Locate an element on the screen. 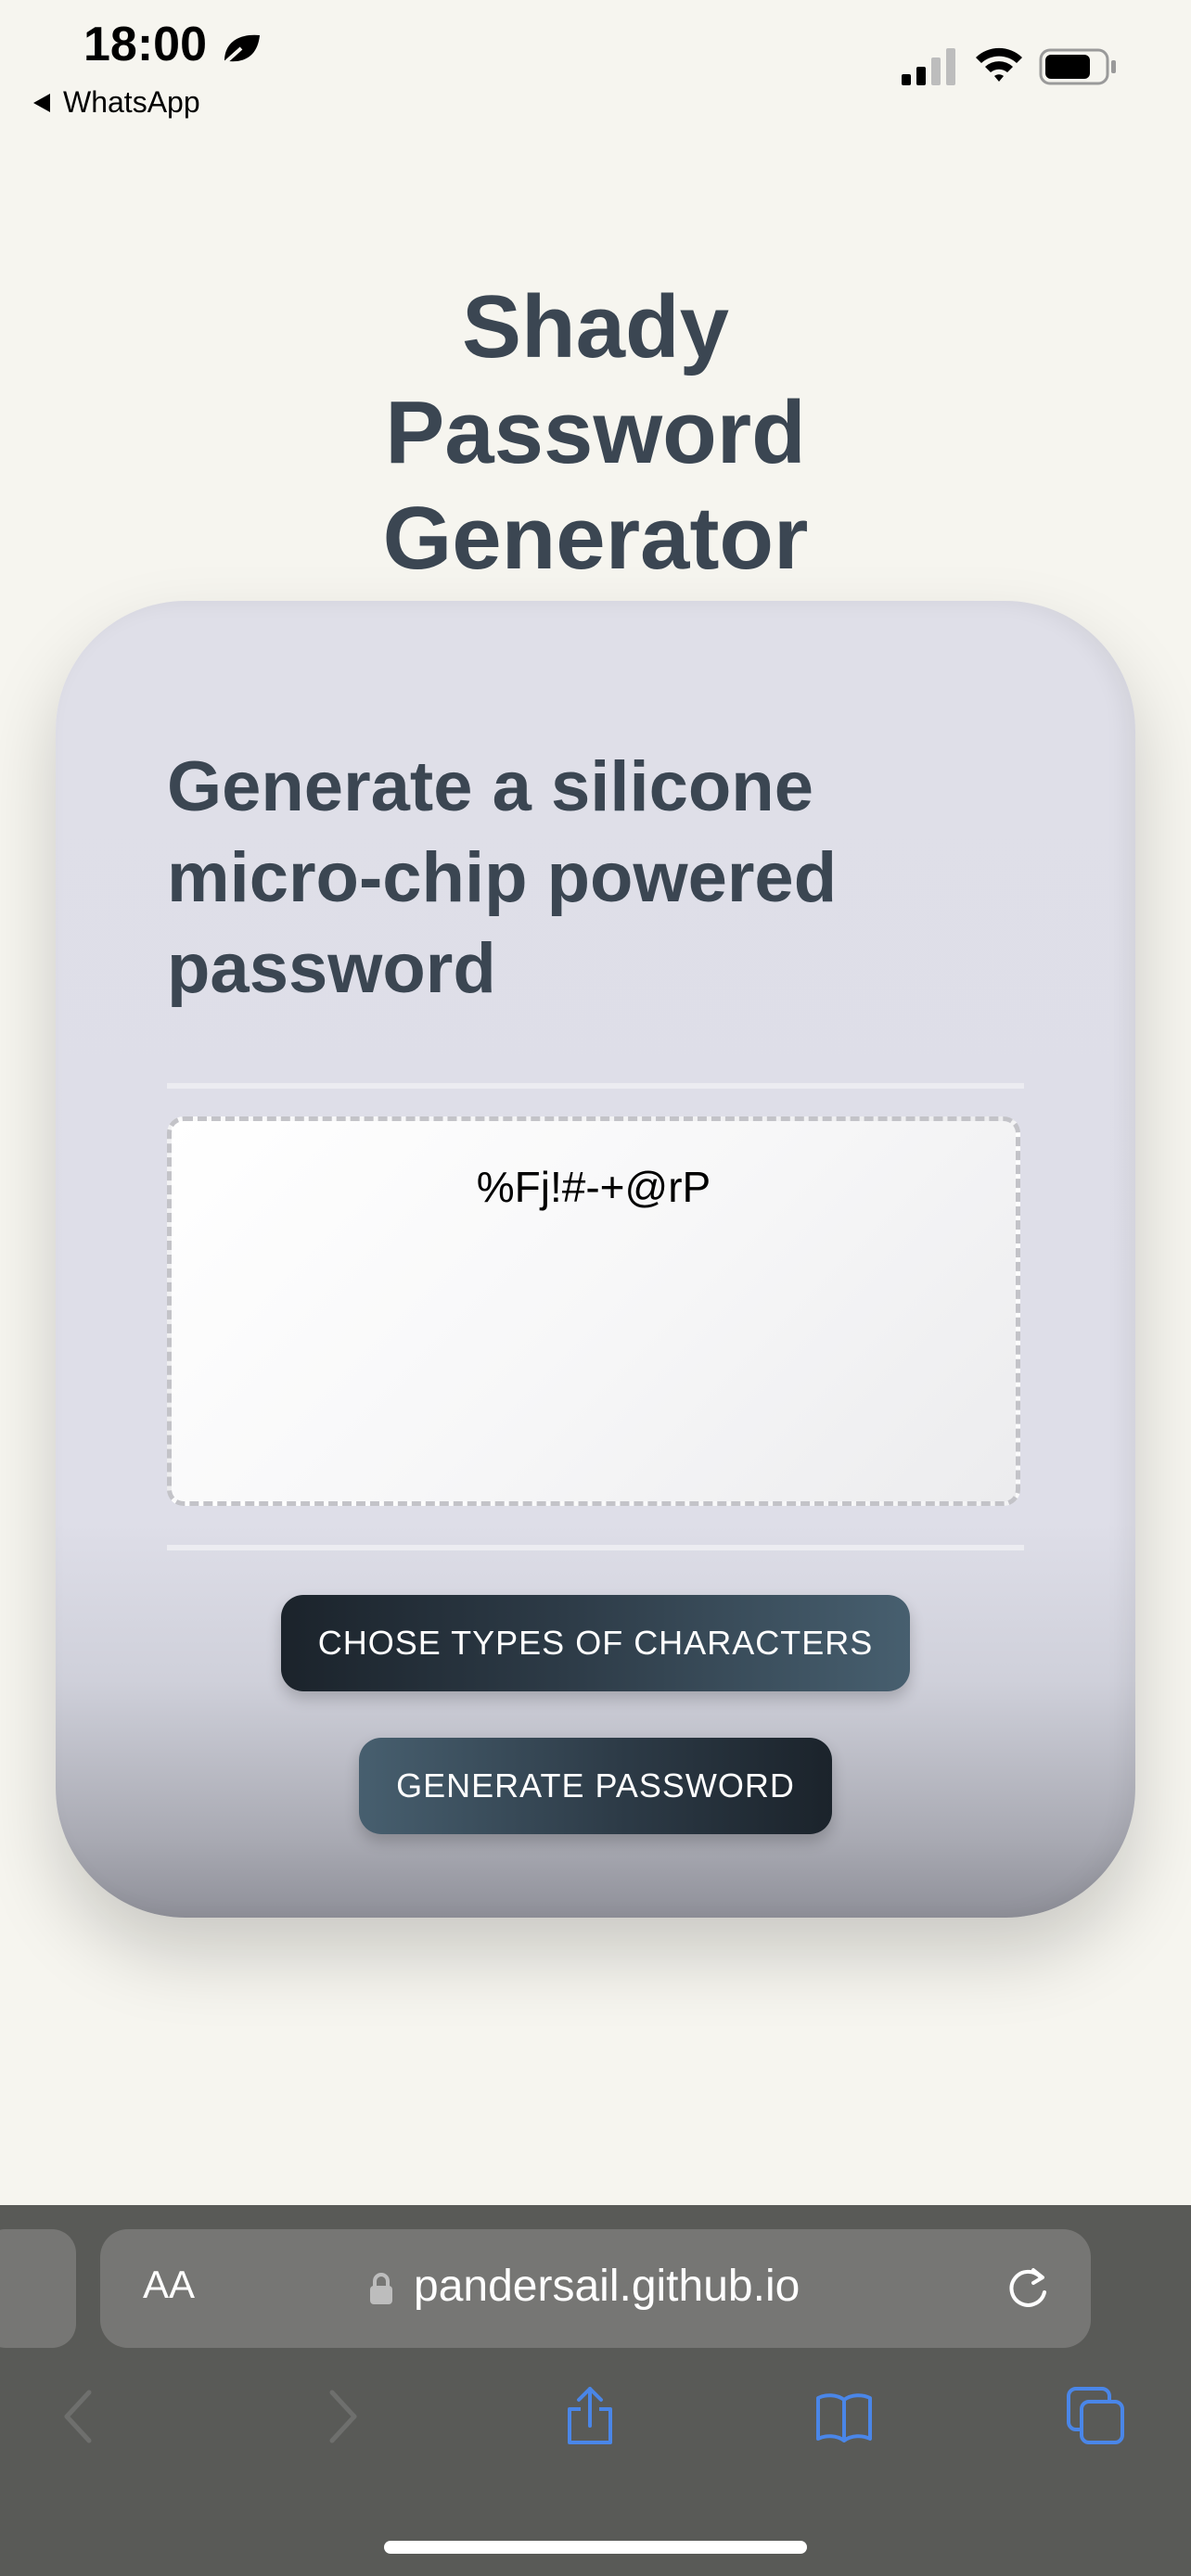  password-output: %Fj!#-+@rP is located at coordinates (593, 1311).